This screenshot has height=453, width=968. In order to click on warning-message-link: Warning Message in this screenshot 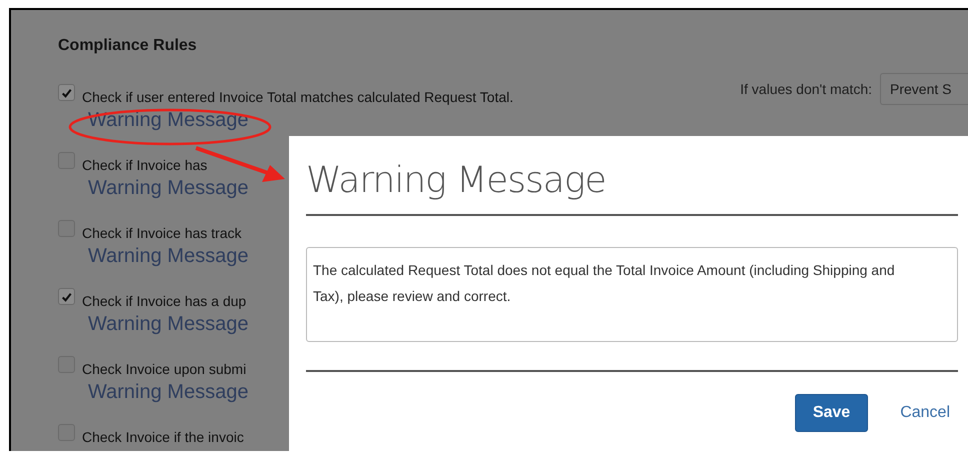, I will do `click(528, 120)`.